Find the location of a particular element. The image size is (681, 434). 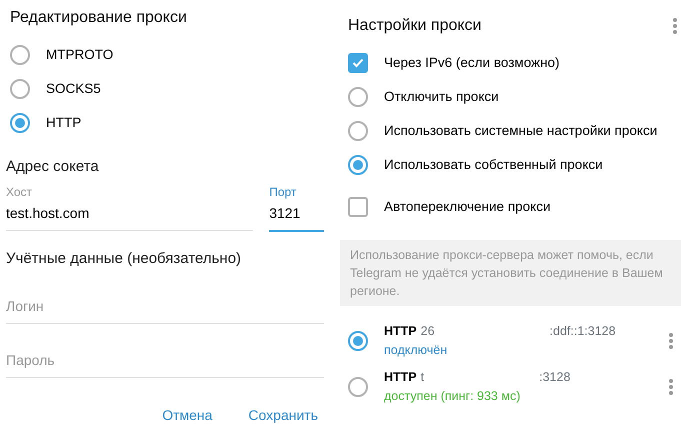

input-field: test.host.com is located at coordinates (130, 215).